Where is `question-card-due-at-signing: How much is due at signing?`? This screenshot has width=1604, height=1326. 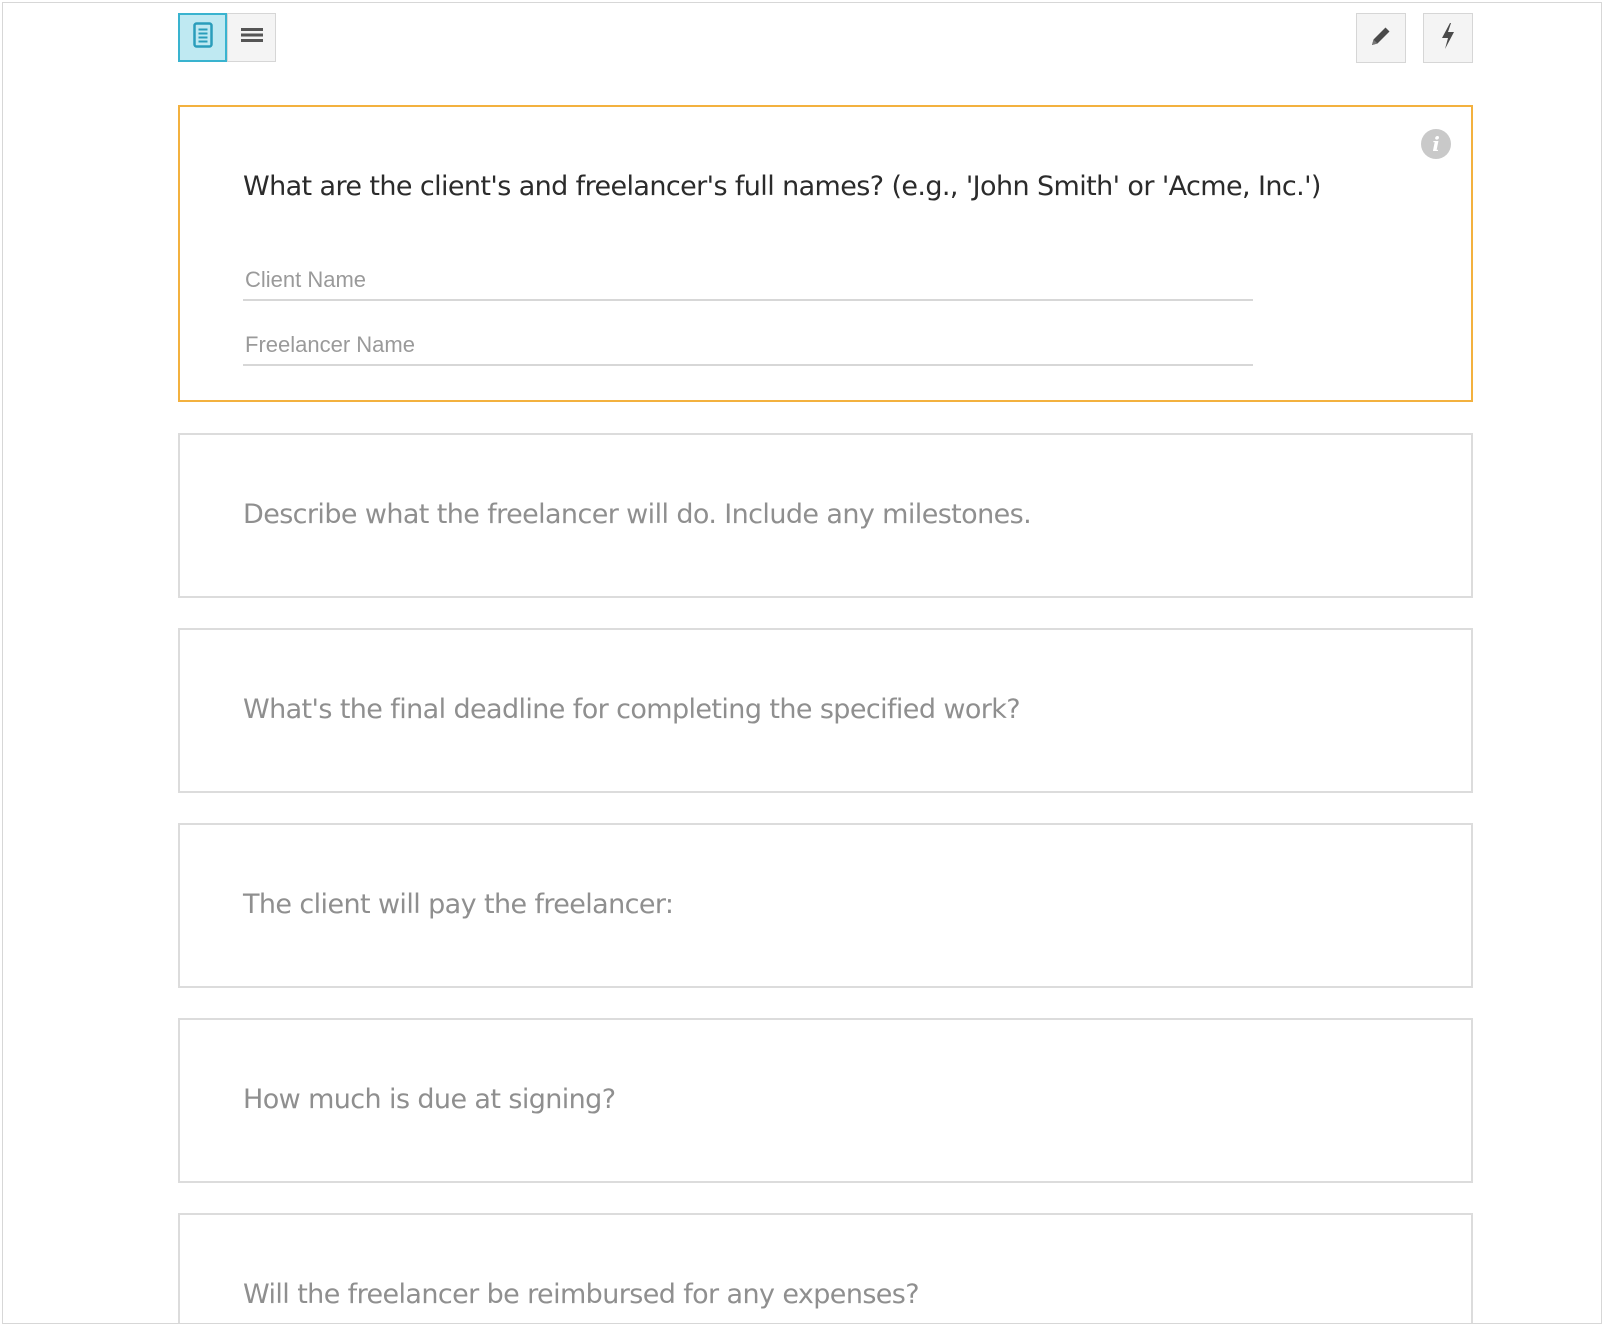 question-card-due-at-signing: How much is due at signing? is located at coordinates (825, 1100).